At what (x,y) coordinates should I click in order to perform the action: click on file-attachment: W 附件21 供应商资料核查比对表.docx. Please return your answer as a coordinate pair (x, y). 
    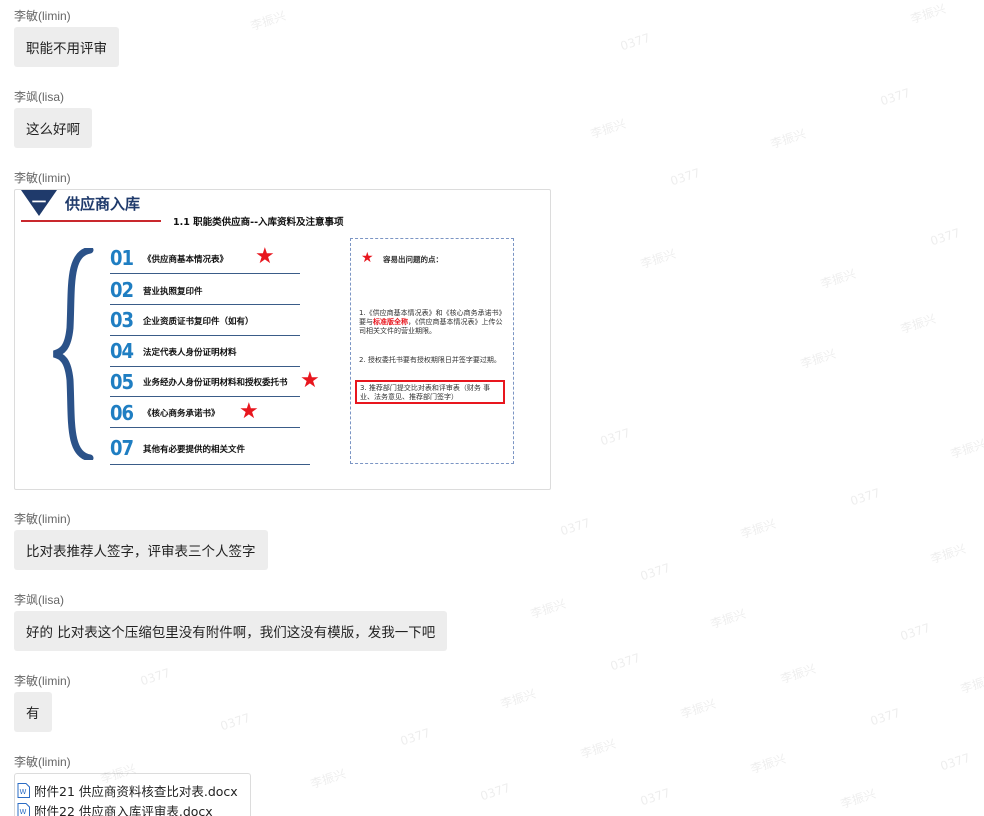
    Looking at the image, I should click on (132, 790).